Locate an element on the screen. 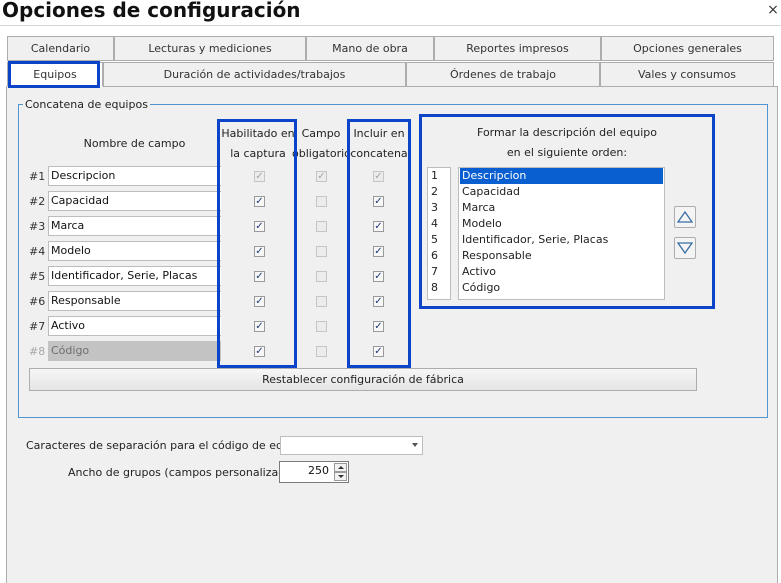 This screenshot has width=781, height=583. row-number: #2 is located at coordinates (37, 201).